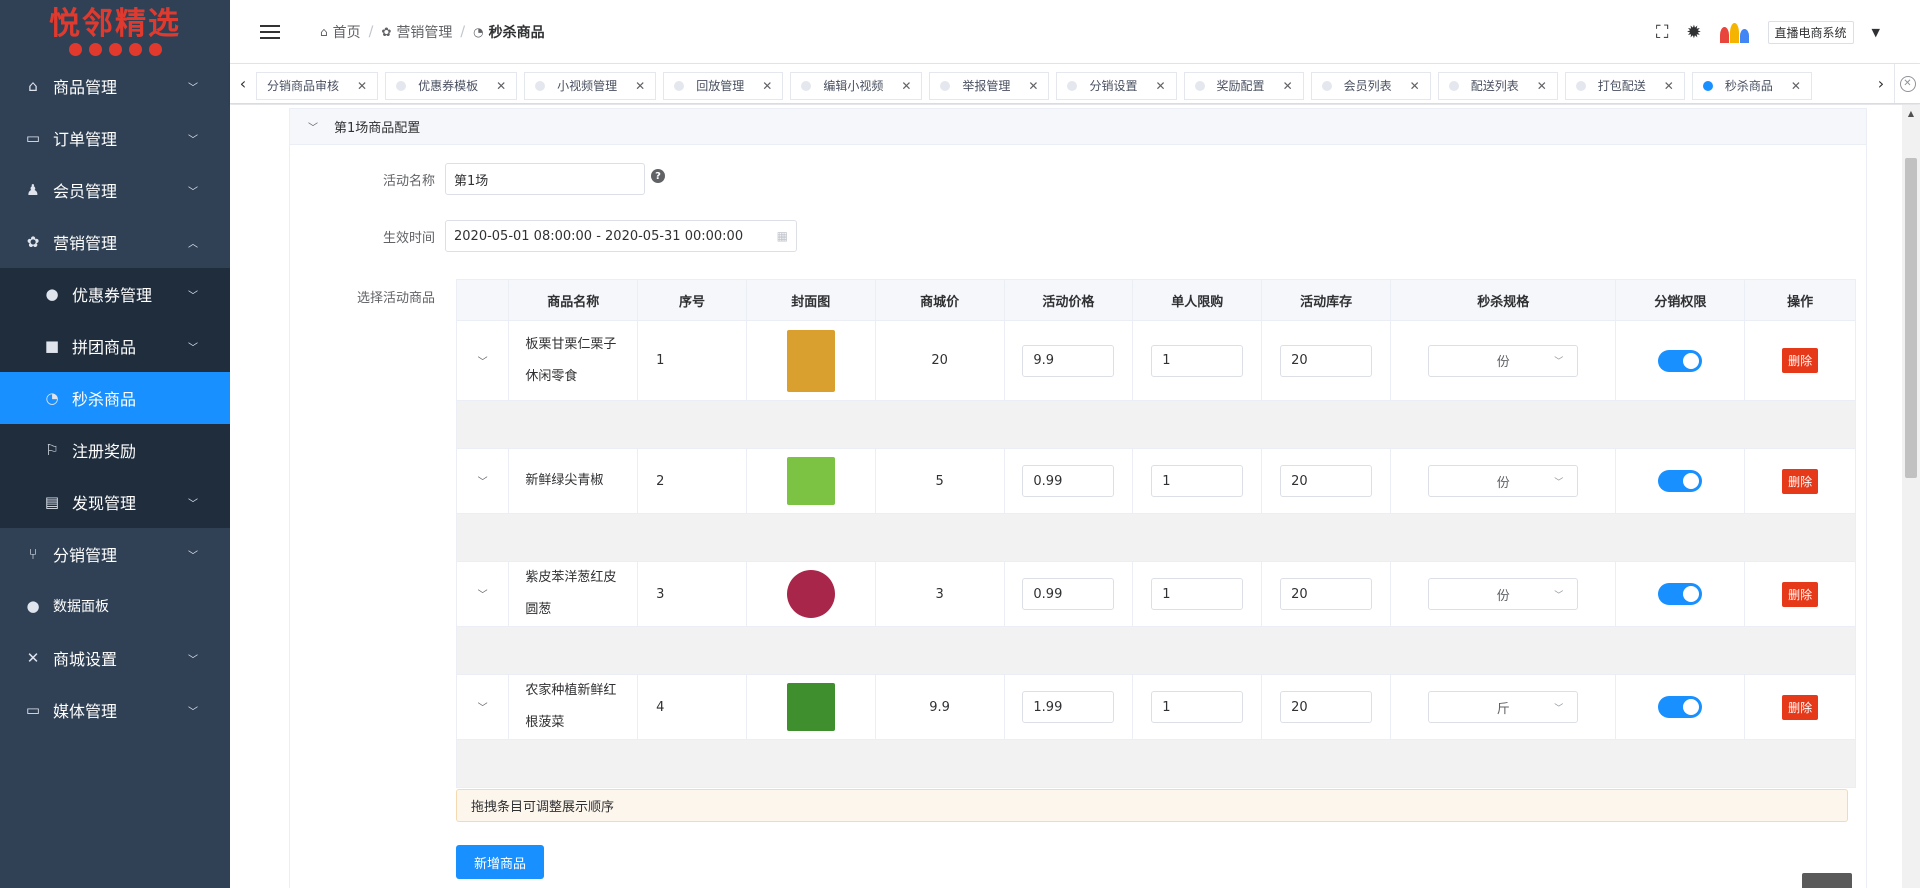 This screenshot has width=1920, height=888. I want to click on system-name: 直播电商系统, so click(1810, 32).